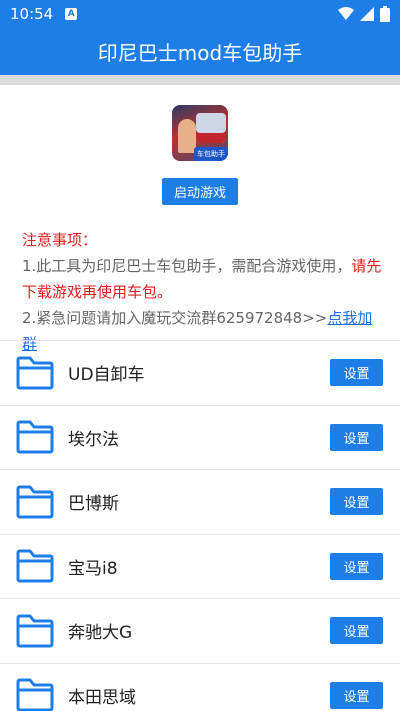  Describe the element at coordinates (385, 14) in the screenshot. I see `battery-icon` at that location.